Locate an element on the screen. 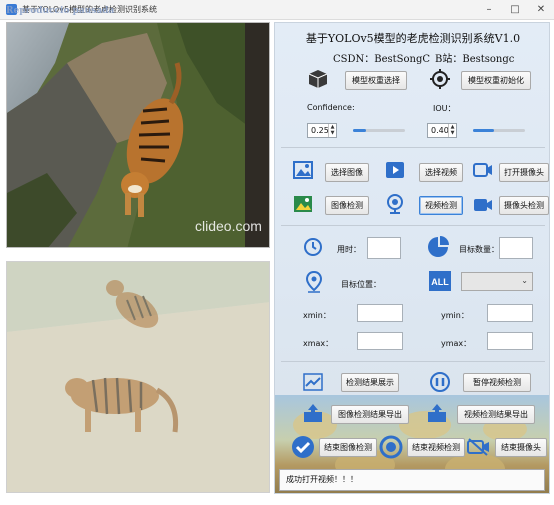  camera-off-icon is located at coordinates (478, 447).